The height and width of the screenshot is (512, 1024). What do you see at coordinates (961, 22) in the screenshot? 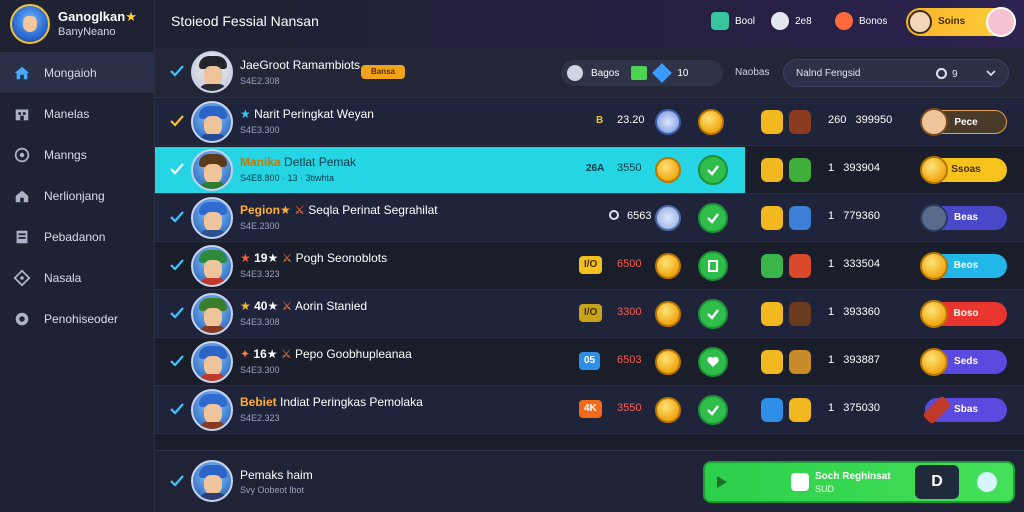
I see `coin-balance-pill: Soins` at bounding box center [961, 22].